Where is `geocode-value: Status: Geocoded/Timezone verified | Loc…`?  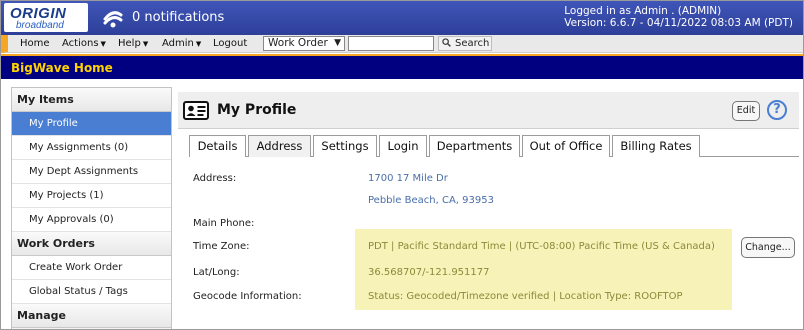 geocode-value: Status: Geocoded/Timezone verified | Loc… is located at coordinates (525, 296).